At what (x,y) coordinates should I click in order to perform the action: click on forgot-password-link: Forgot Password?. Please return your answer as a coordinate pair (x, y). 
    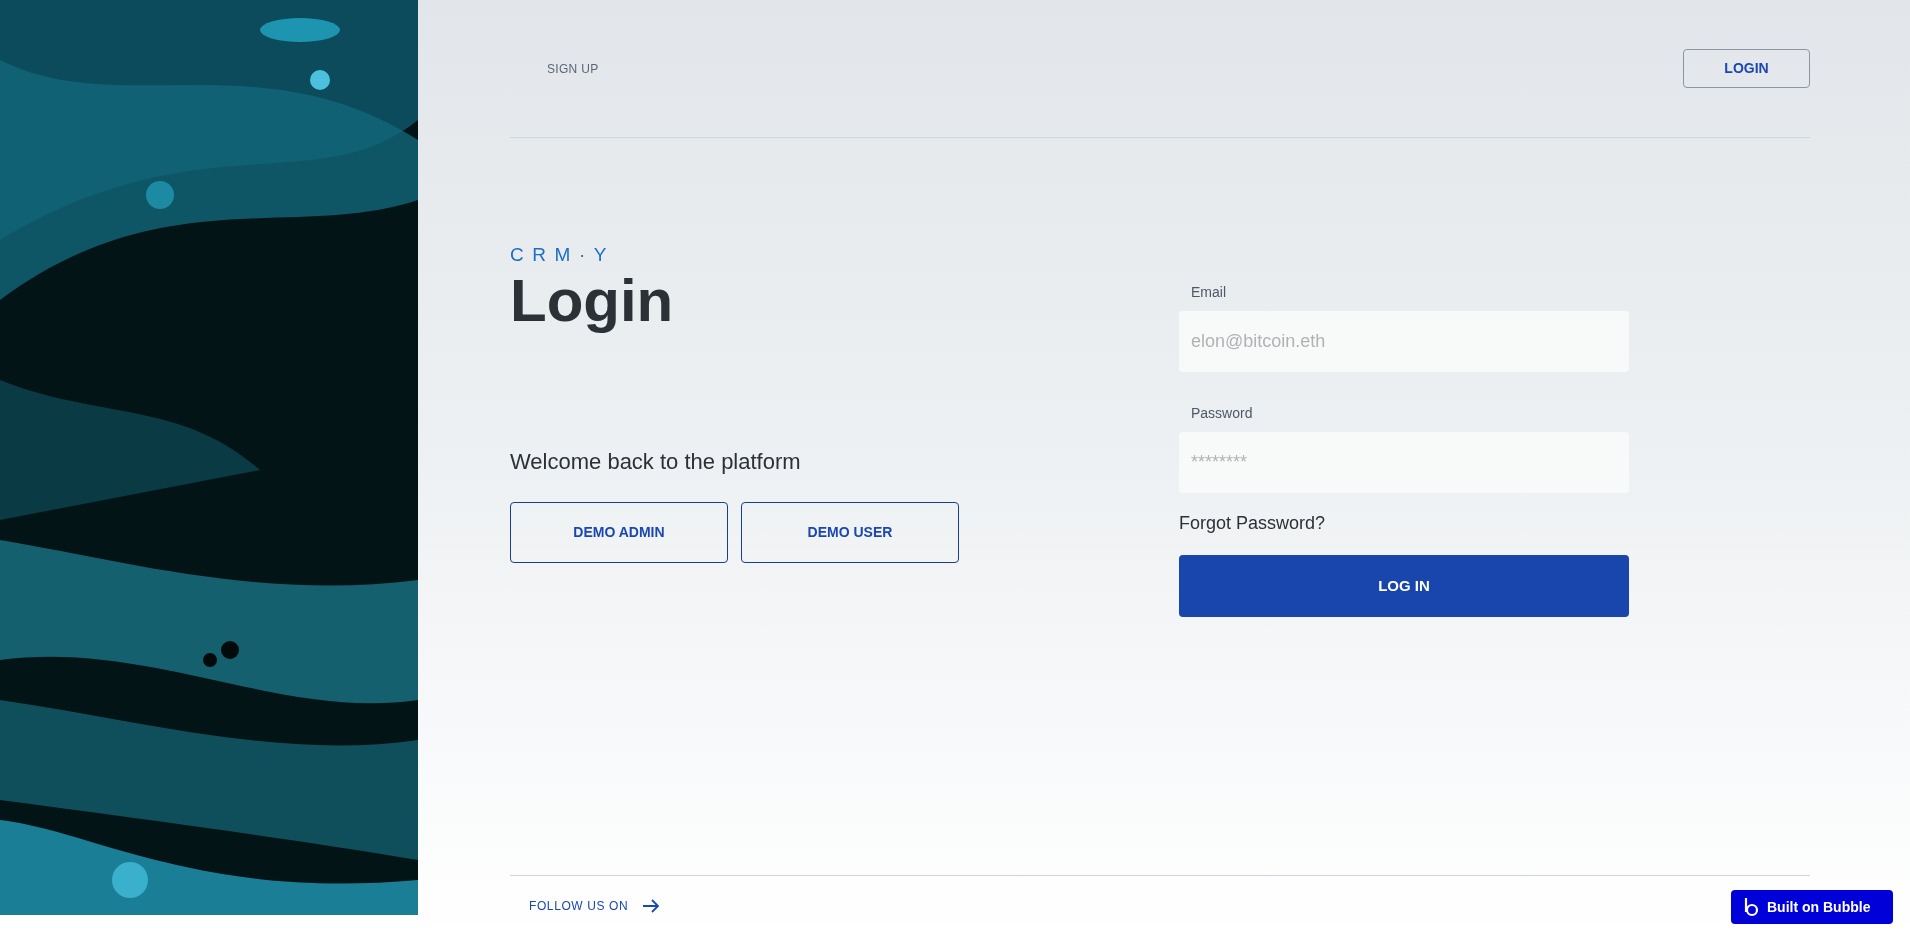
    Looking at the image, I should click on (1404, 523).